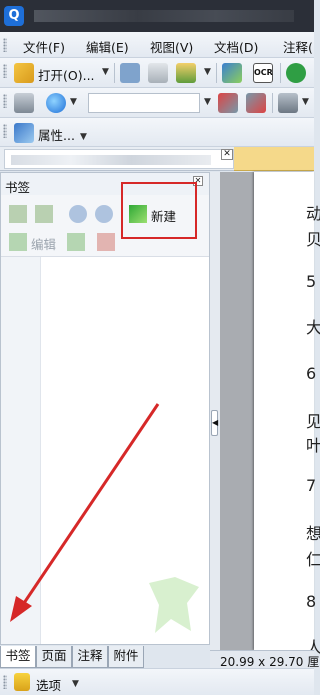 The image size is (320, 695). Describe the element at coordinates (298, 46) in the screenshot. I see `menu-comment: 注释(` at that location.